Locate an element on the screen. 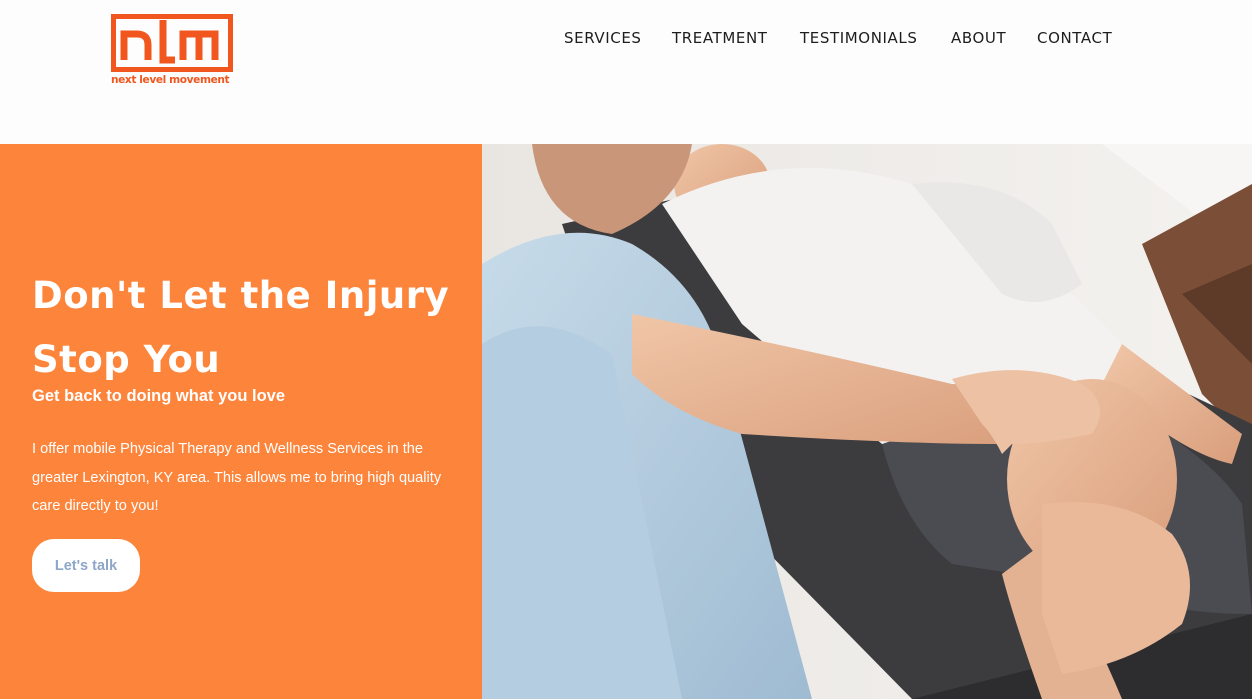 The height and width of the screenshot is (699, 1252). nav-about: ABOUT is located at coordinates (978, 38).